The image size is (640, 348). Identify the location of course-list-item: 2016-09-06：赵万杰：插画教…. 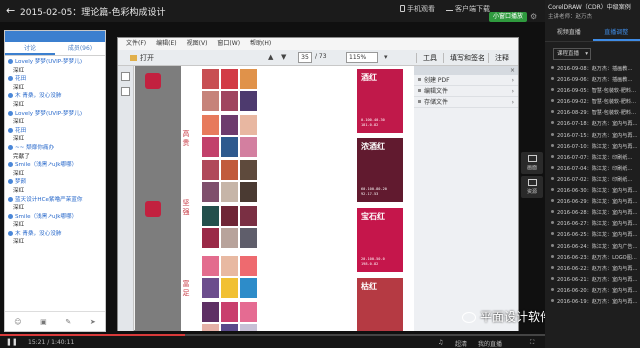
(592, 80).